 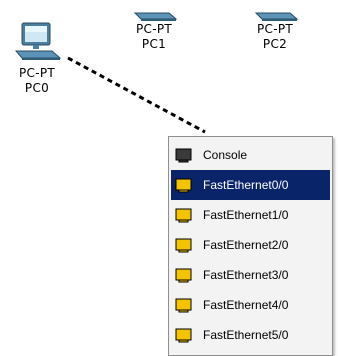 I want to click on menu-item-fastethernet5-0: FastEthernet5/0, so click(x=250, y=335).